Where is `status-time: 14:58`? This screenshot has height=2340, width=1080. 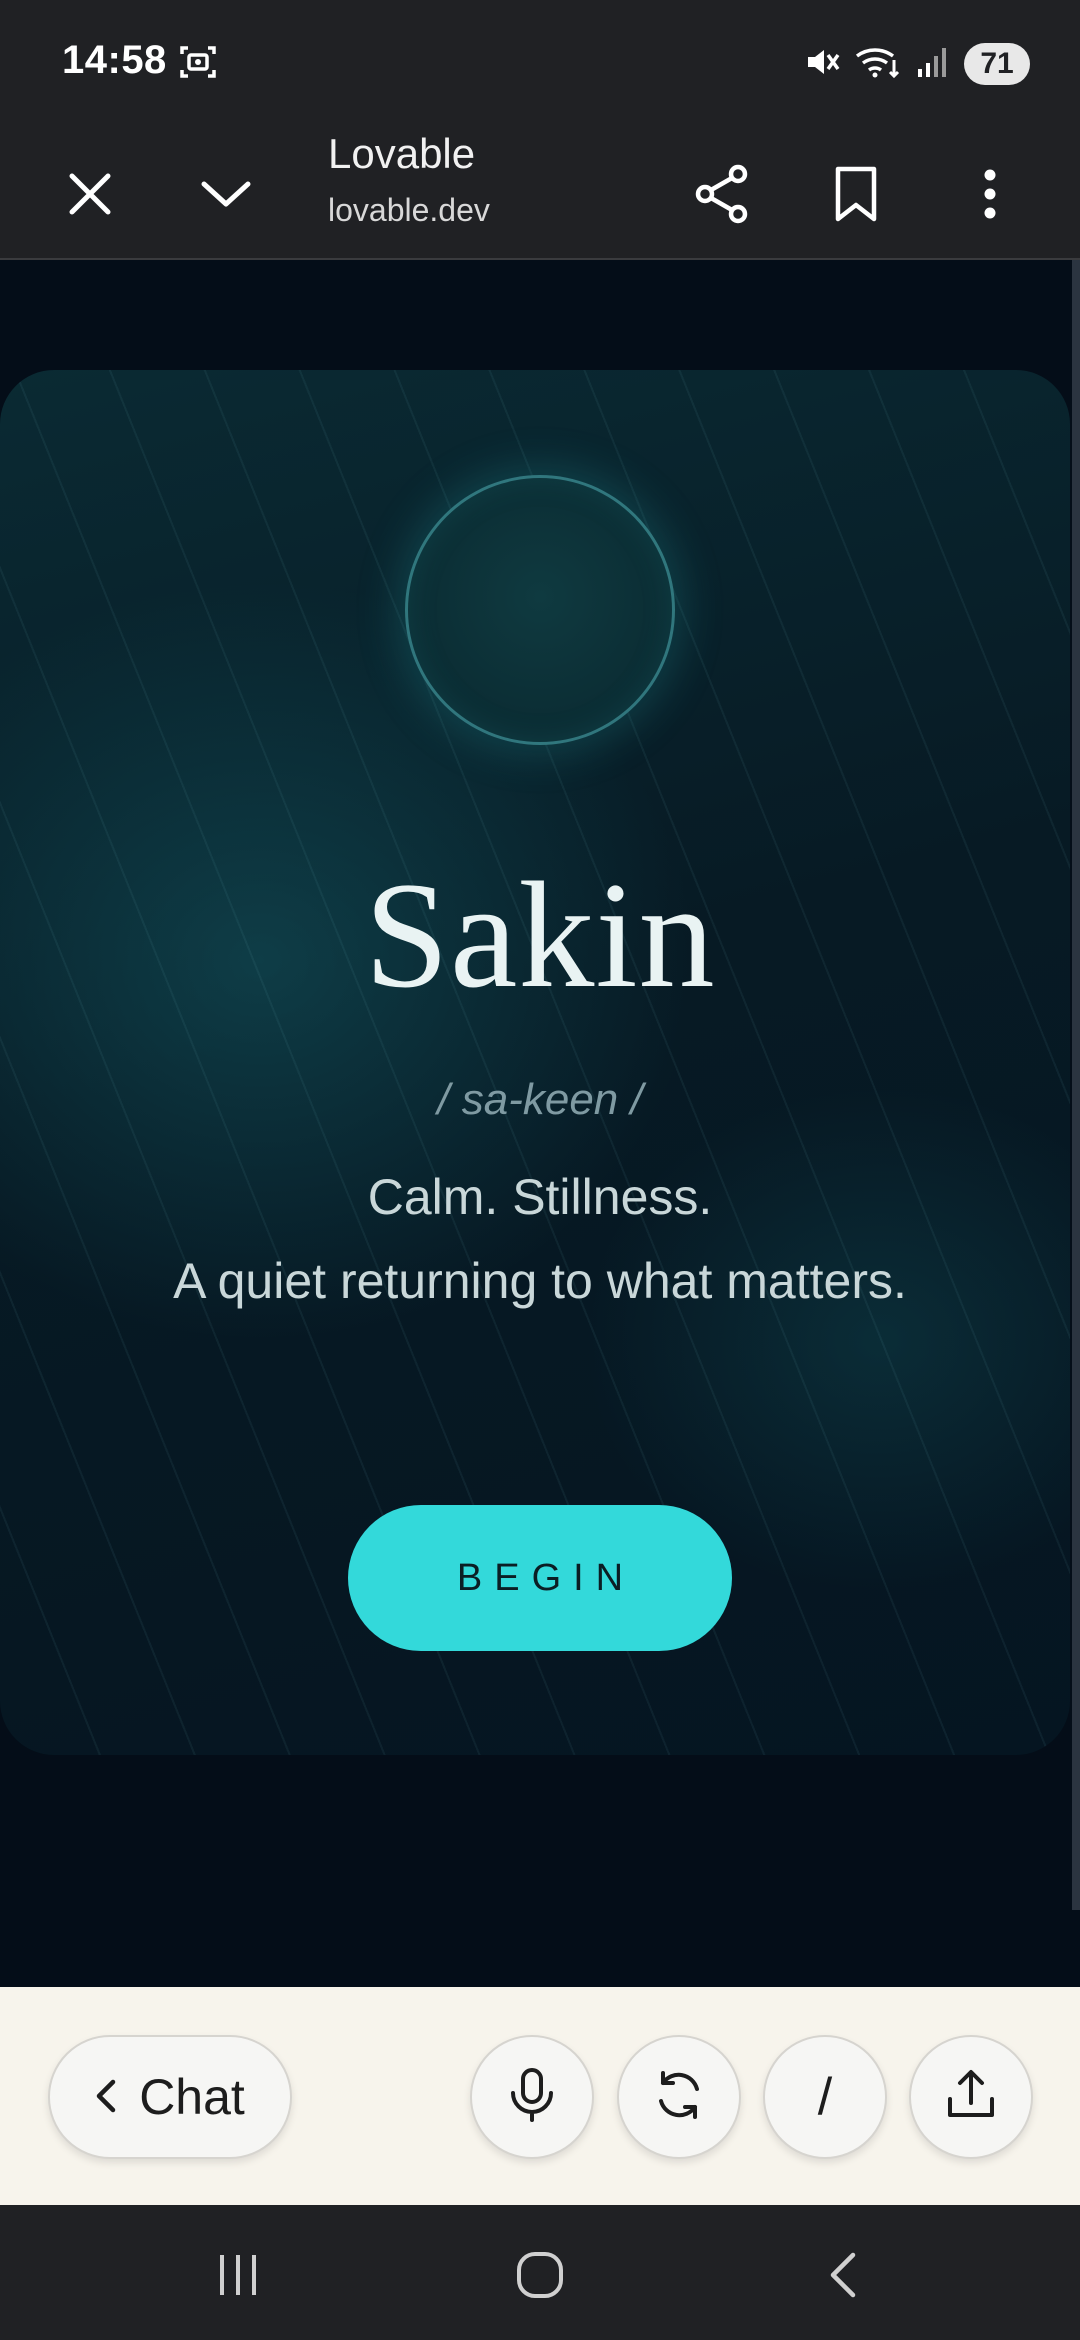 status-time: 14:58 is located at coordinates (114, 60).